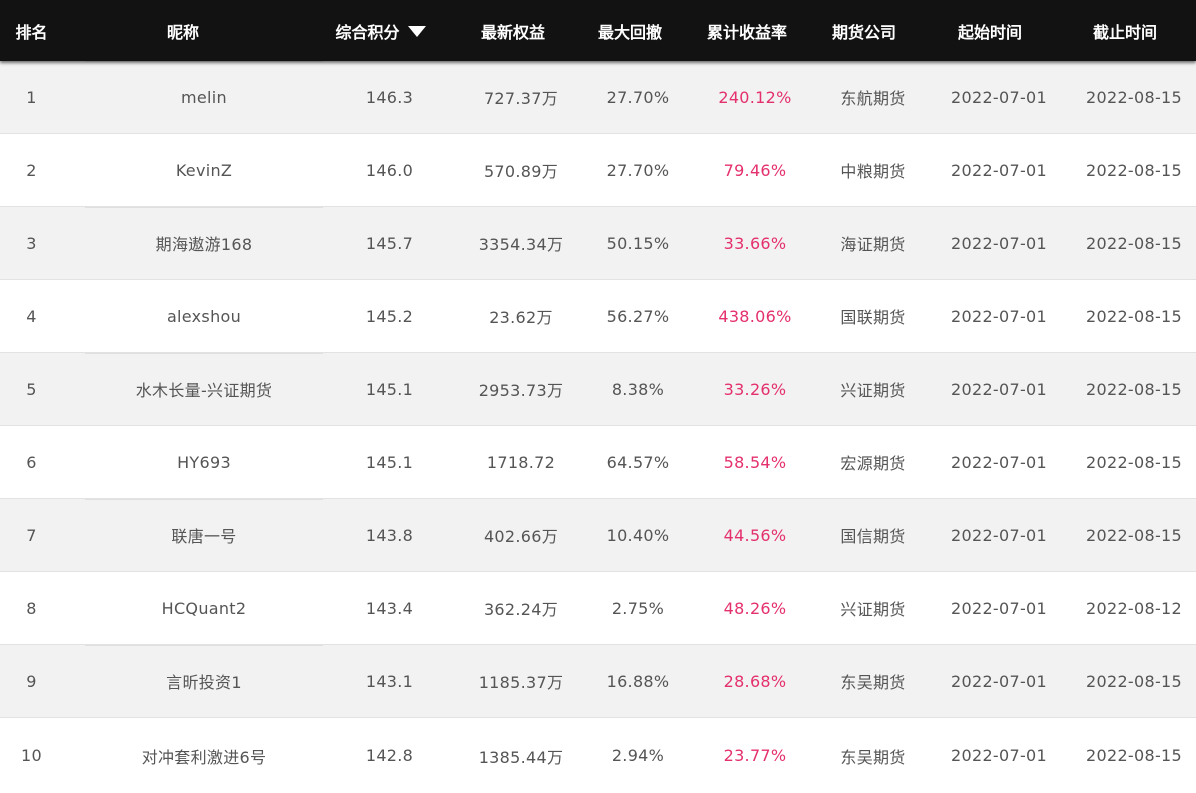  What do you see at coordinates (1125, 30) in the screenshot?
I see `header-end-date: 截止时间` at bounding box center [1125, 30].